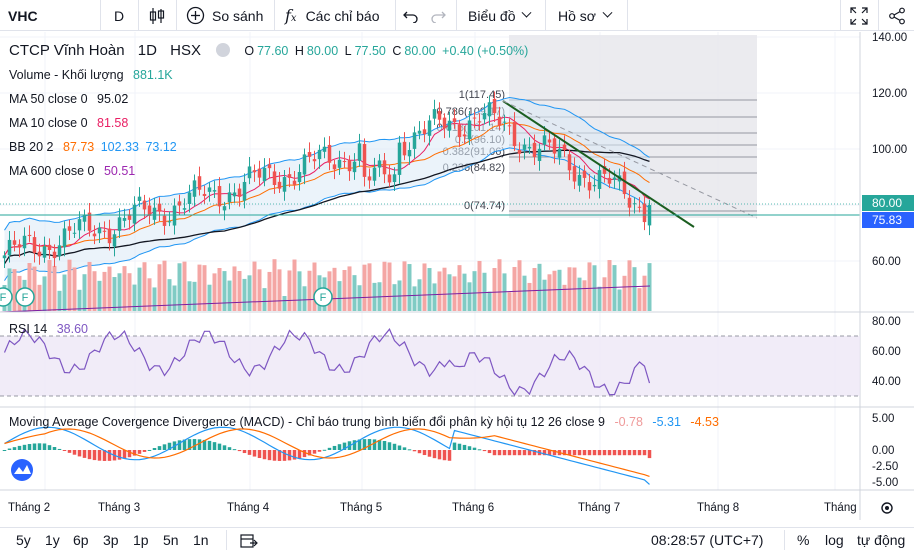 The width and height of the screenshot is (914, 552). What do you see at coordinates (897, 15) in the screenshot?
I see `share-button` at bounding box center [897, 15].